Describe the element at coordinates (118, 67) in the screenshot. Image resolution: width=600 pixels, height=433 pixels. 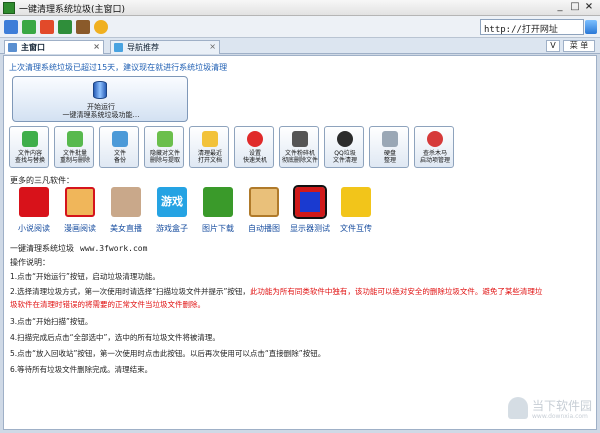
I see `cleanup-notice: 上次清理系统垃圾已超过15天，建议现在就进行系统垃圾清理` at that location.